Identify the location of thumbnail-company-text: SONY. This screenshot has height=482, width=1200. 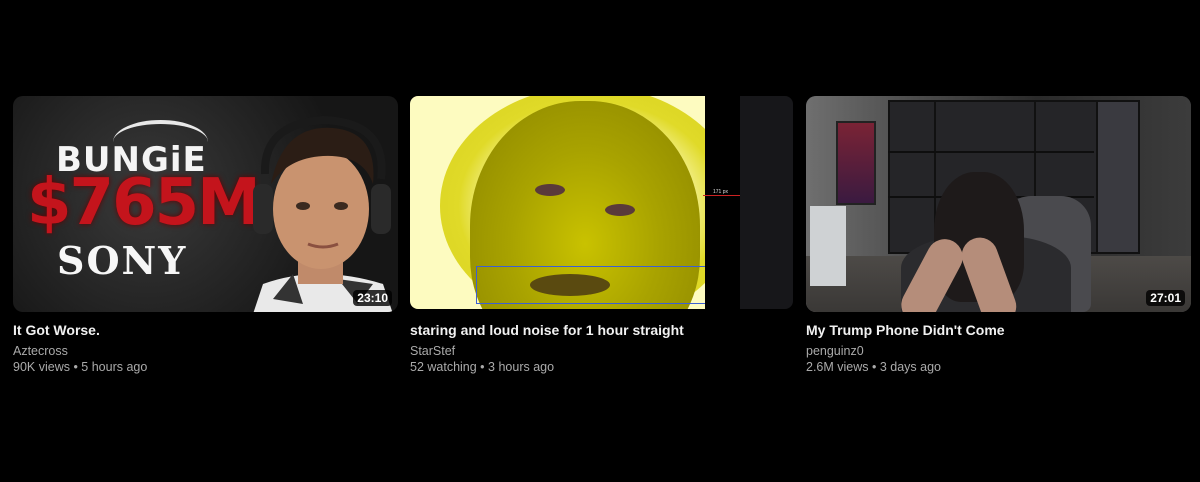
(122, 260).